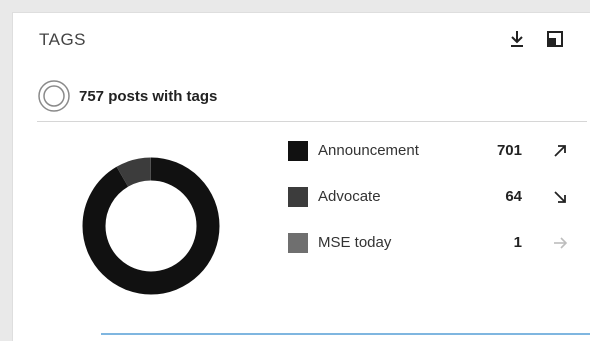 The width and height of the screenshot is (590, 341). Describe the element at coordinates (148, 96) in the screenshot. I see `summary-text: 757 posts with tags` at that location.